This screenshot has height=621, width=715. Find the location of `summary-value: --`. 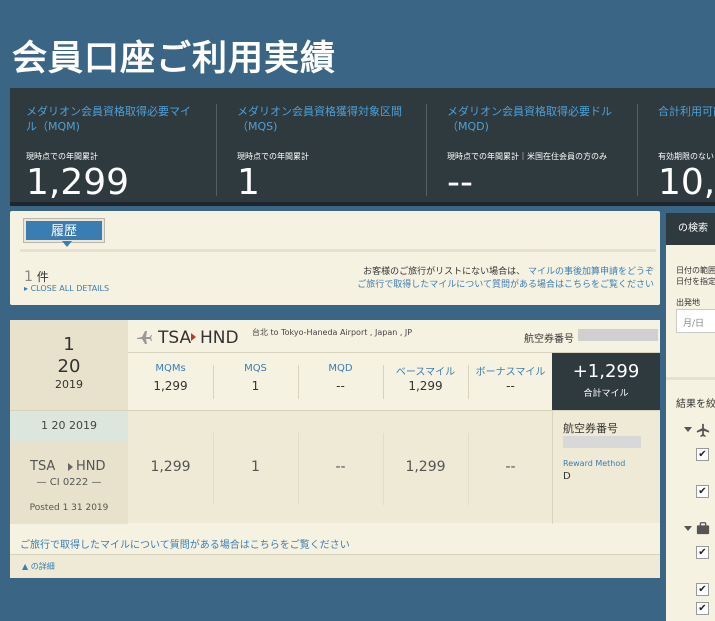

summary-value: -- is located at coordinates (460, 182).